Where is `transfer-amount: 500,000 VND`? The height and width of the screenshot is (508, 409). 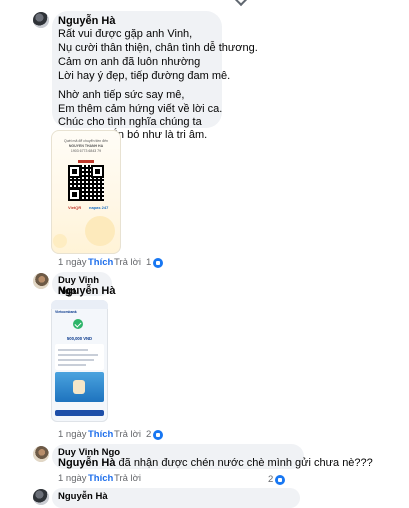
transfer-amount: 500,000 VND is located at coordinates (79, 338).